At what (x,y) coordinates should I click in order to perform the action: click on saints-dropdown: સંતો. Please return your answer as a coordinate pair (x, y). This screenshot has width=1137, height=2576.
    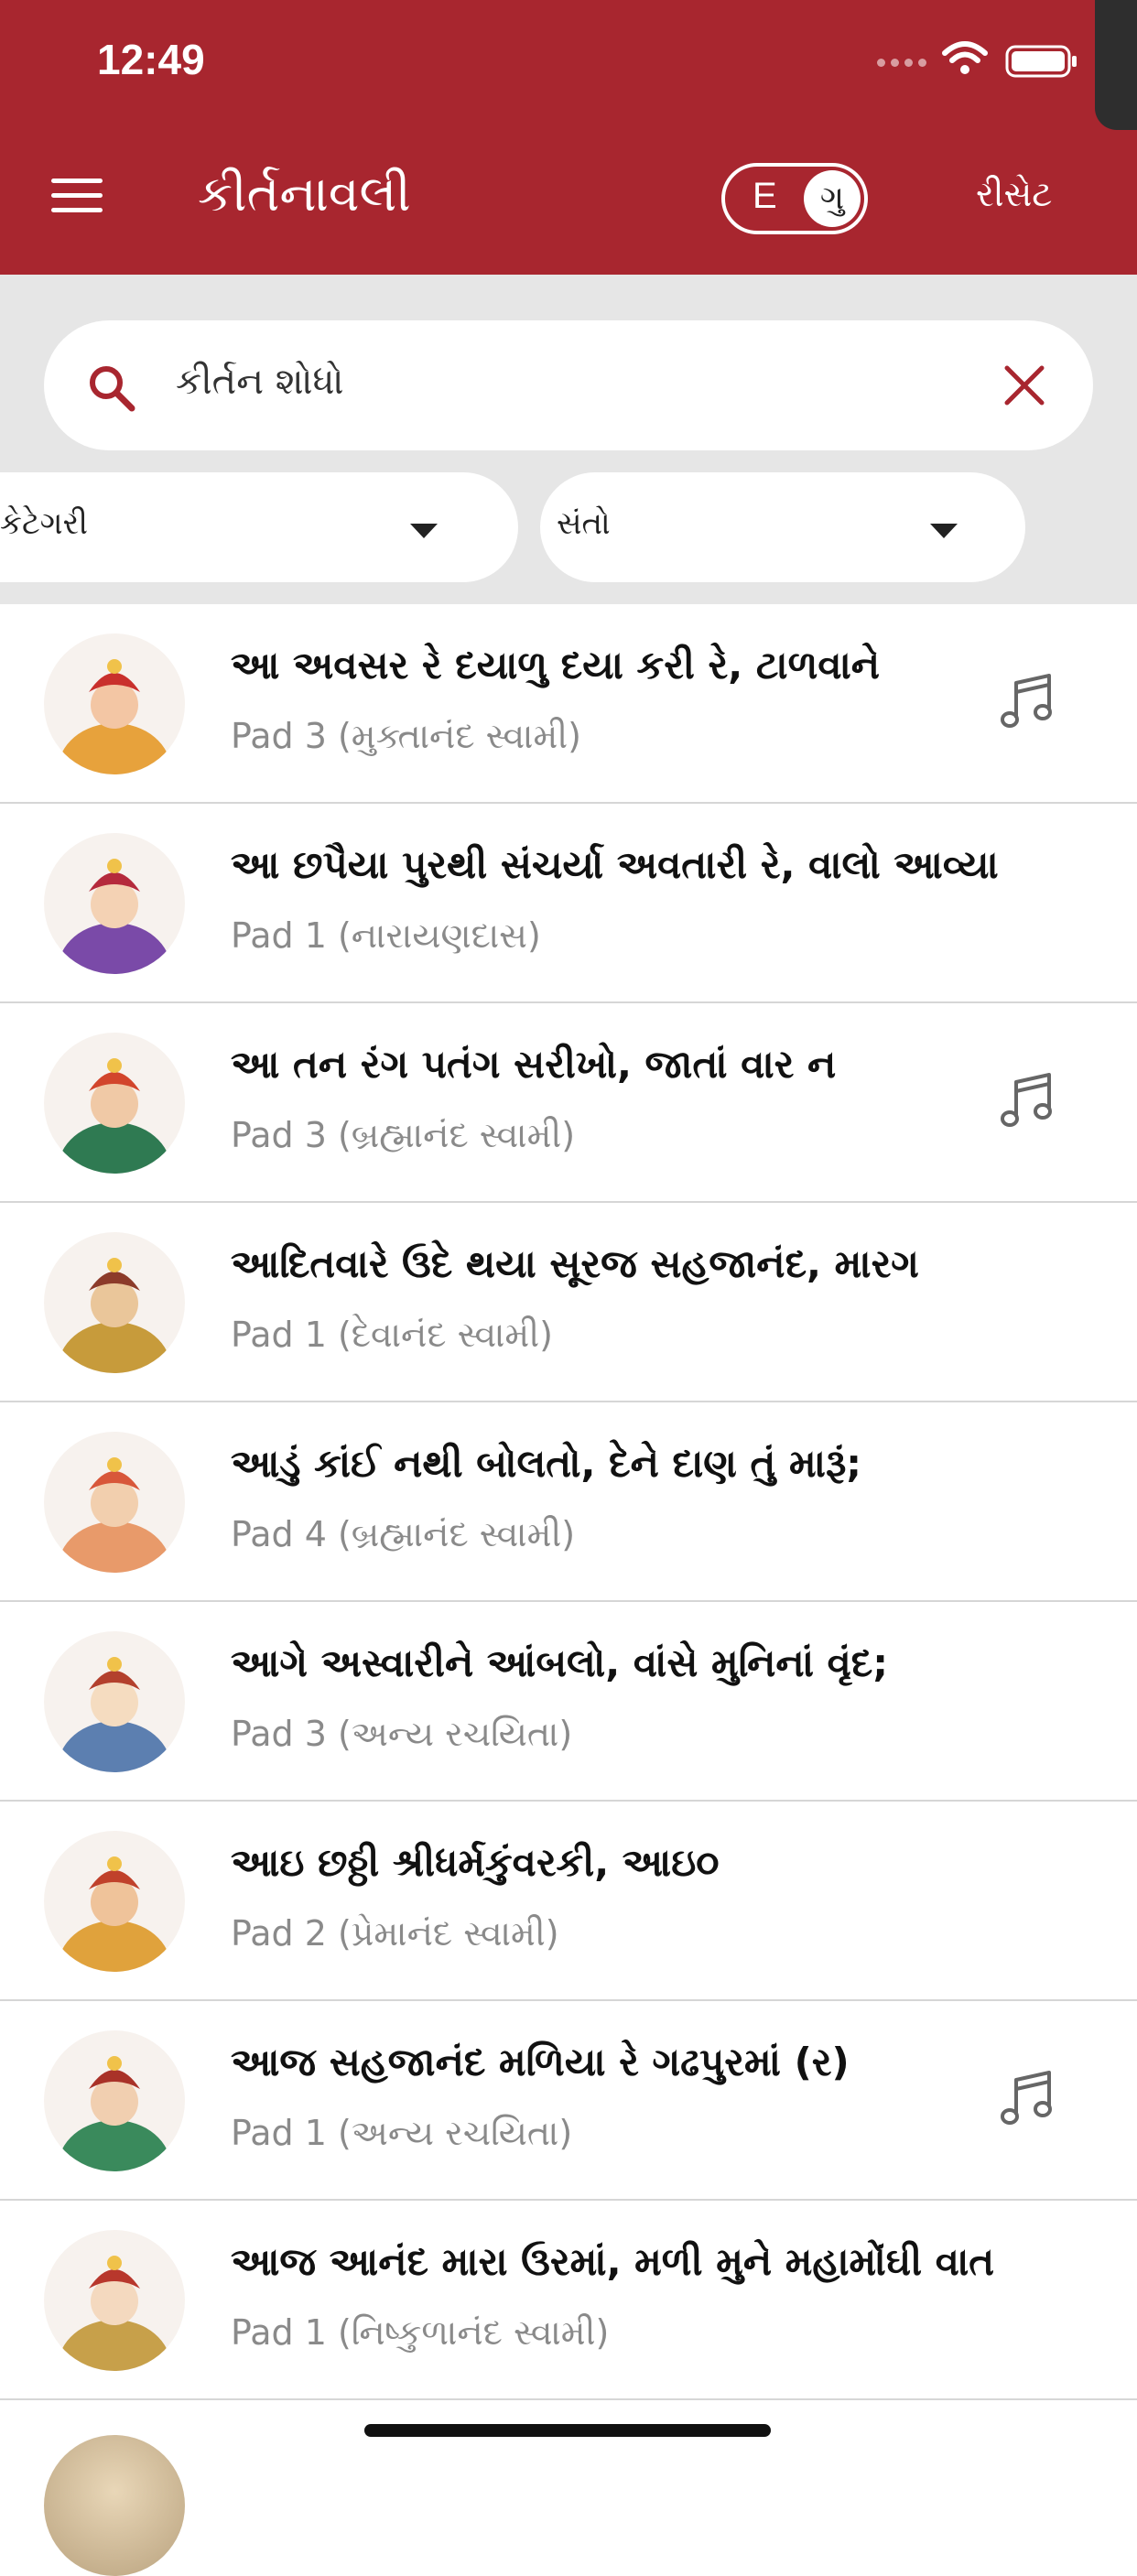
    Looking at the image, I should click on (782, 527).